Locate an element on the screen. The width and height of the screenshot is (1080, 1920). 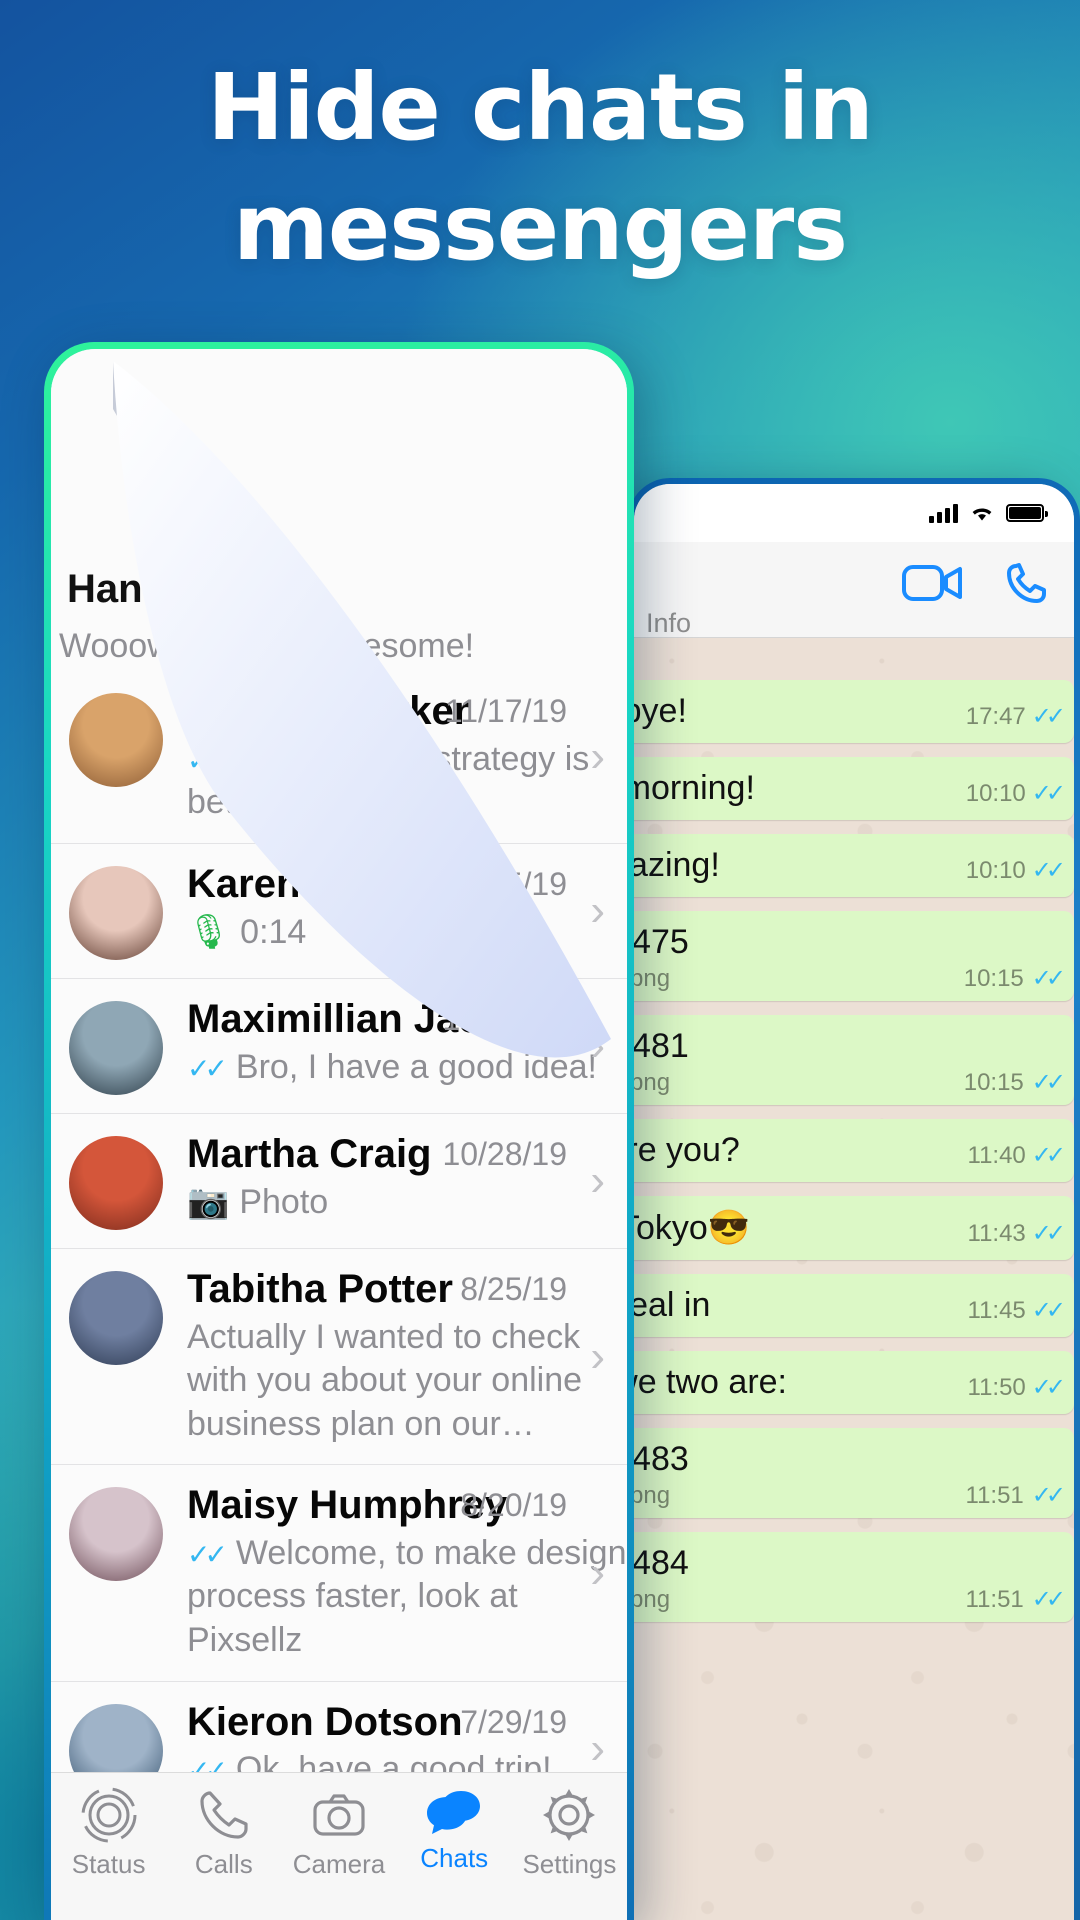
message-file-meta: 254 KB · png 10:15 ✓✓ is located at coordinates (850, 978).